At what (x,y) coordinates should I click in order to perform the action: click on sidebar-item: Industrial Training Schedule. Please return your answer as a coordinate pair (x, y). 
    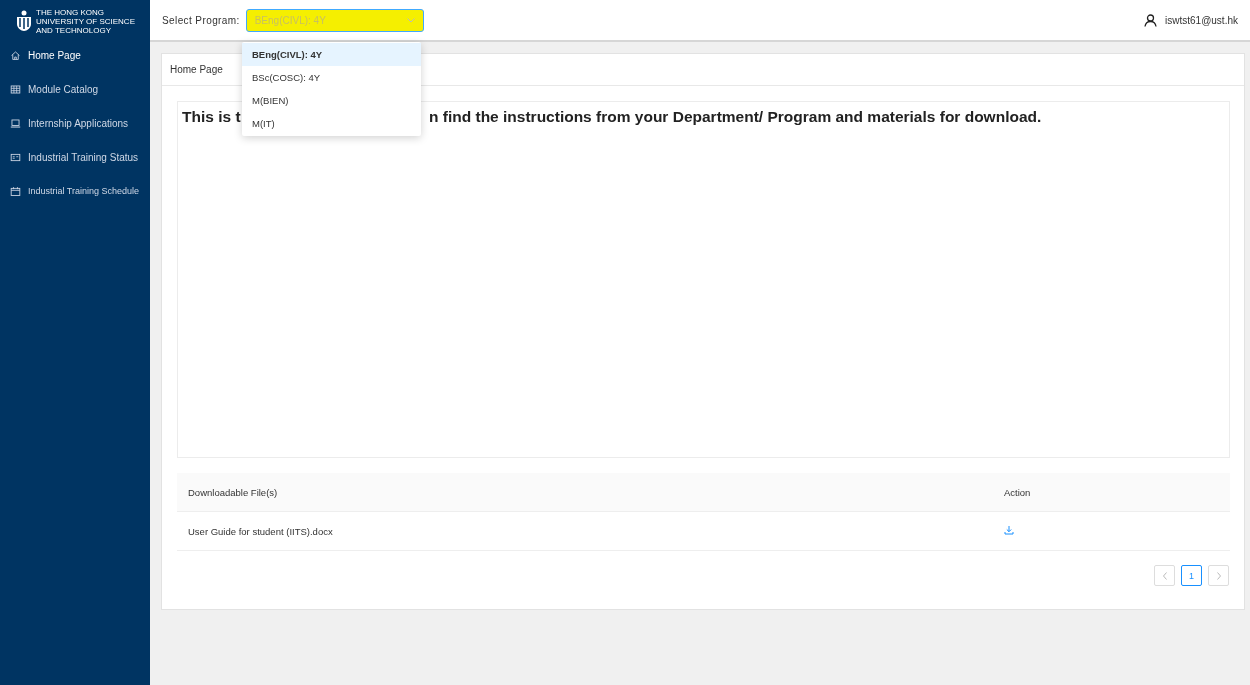
    Looking at the image, I should click on (75, 191).